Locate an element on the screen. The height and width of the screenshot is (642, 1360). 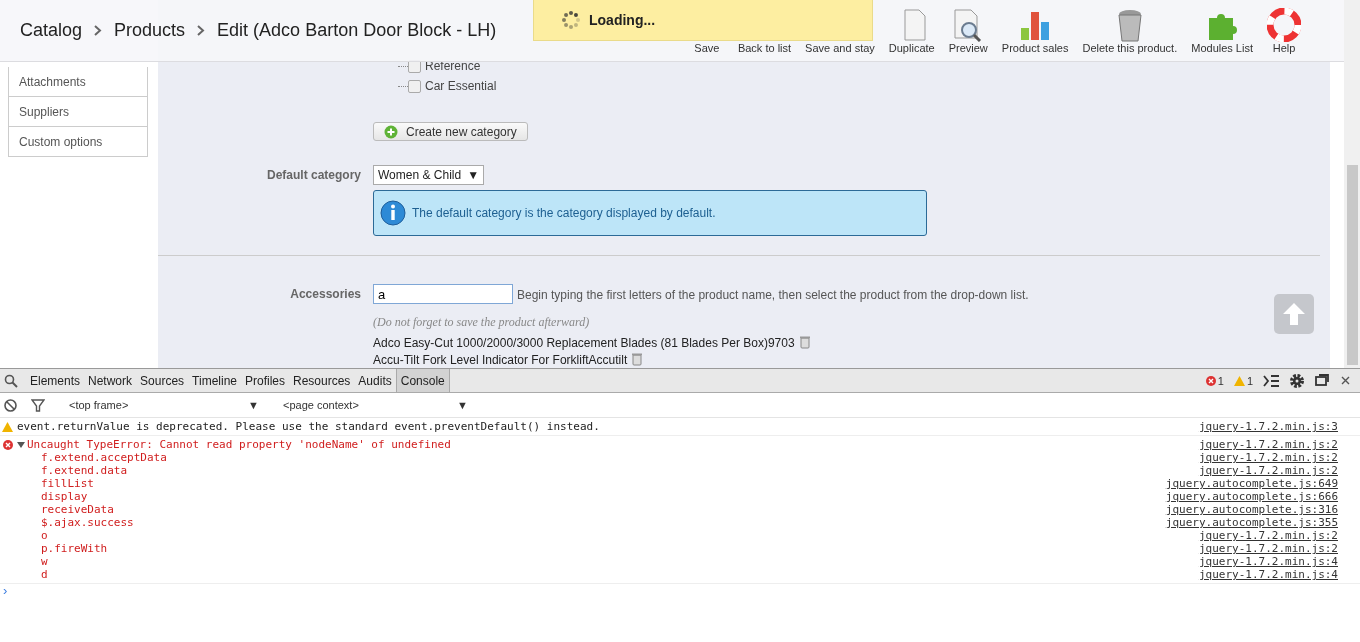
devtools-tab: Resources is located at coordinates (322, 380).